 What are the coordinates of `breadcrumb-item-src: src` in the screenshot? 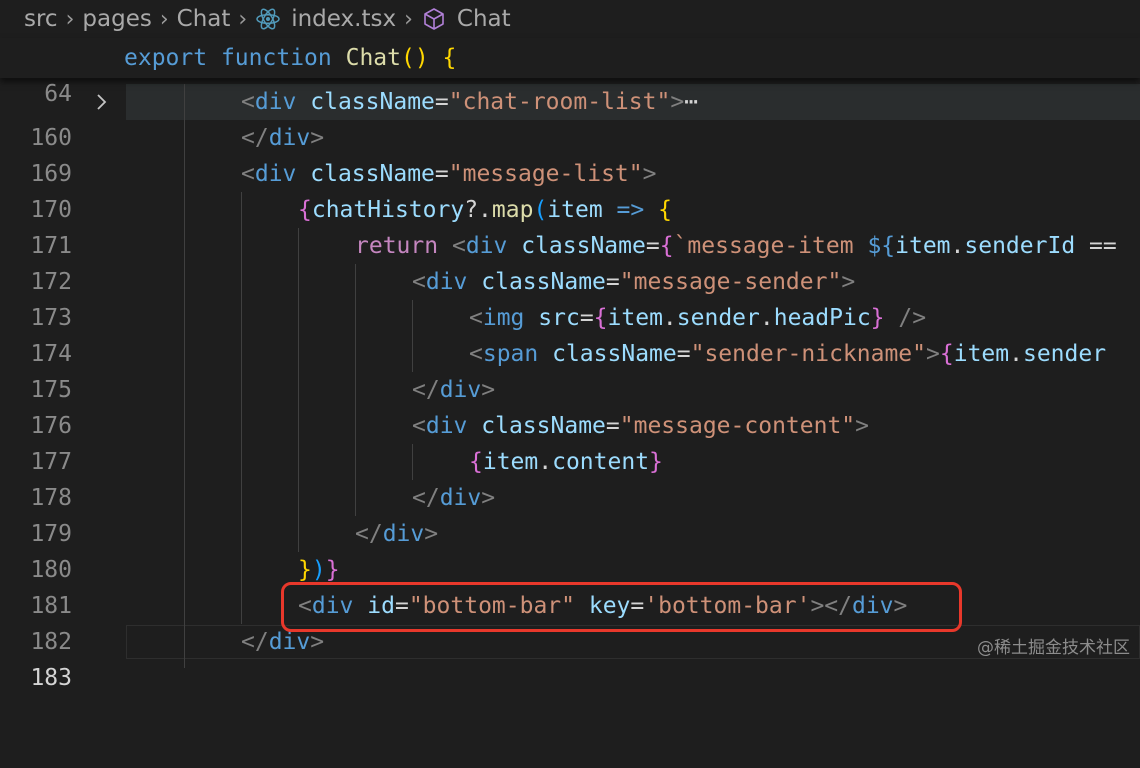 It's located at (41, 19).